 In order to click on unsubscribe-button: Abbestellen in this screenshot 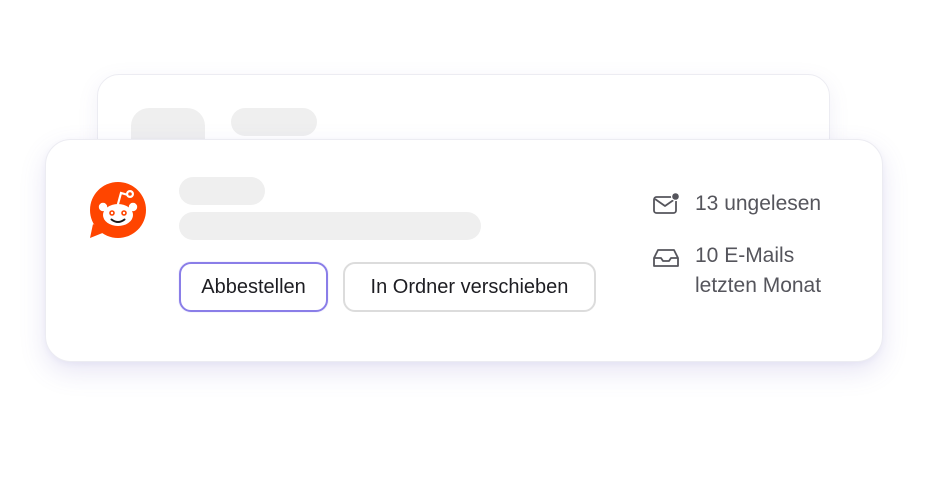, I will do `click(253, 287)`.